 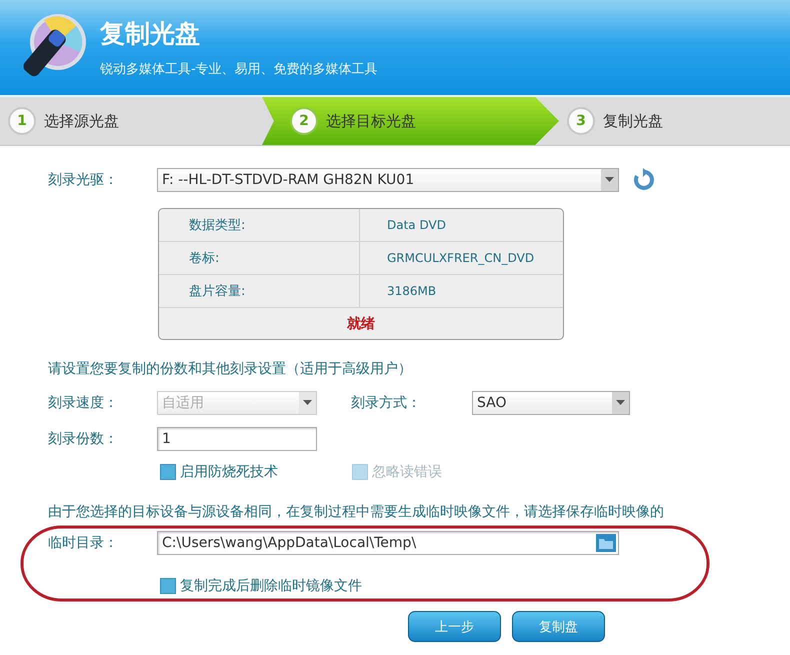 I want to click on field-label: 临时目录：, so click(x=83, y=543).